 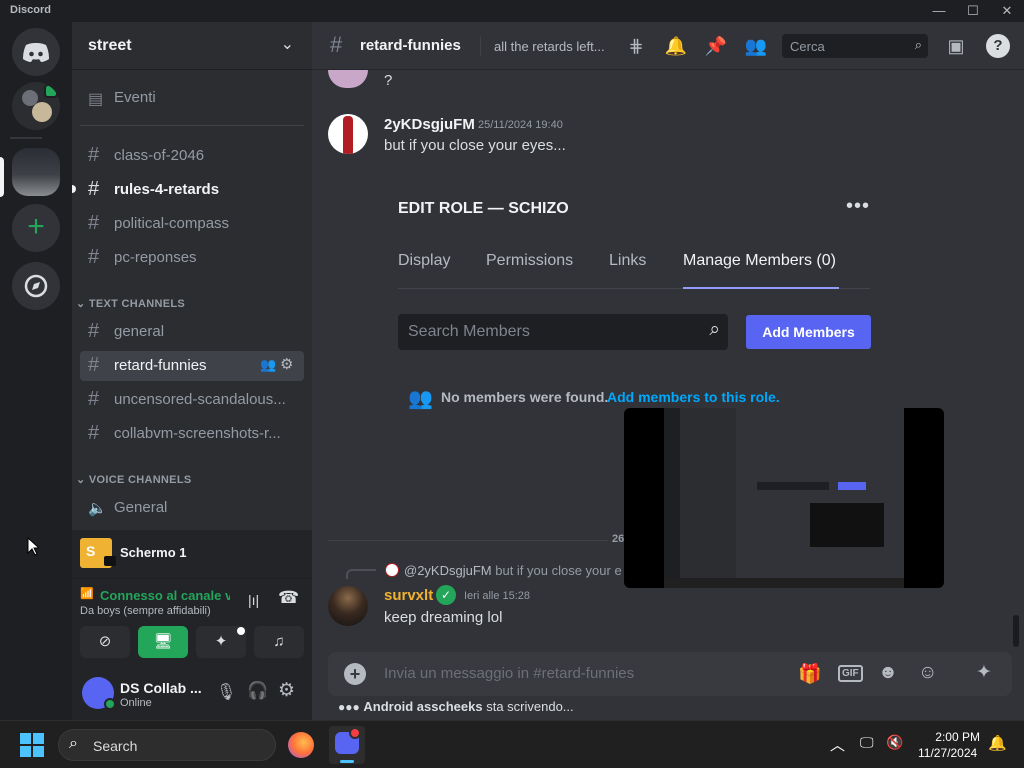 What do you see at coordinates (429, 124) in the screenshot?
I see `message-author: 2yKDsgjuFM` at bounding box center [429, 124].